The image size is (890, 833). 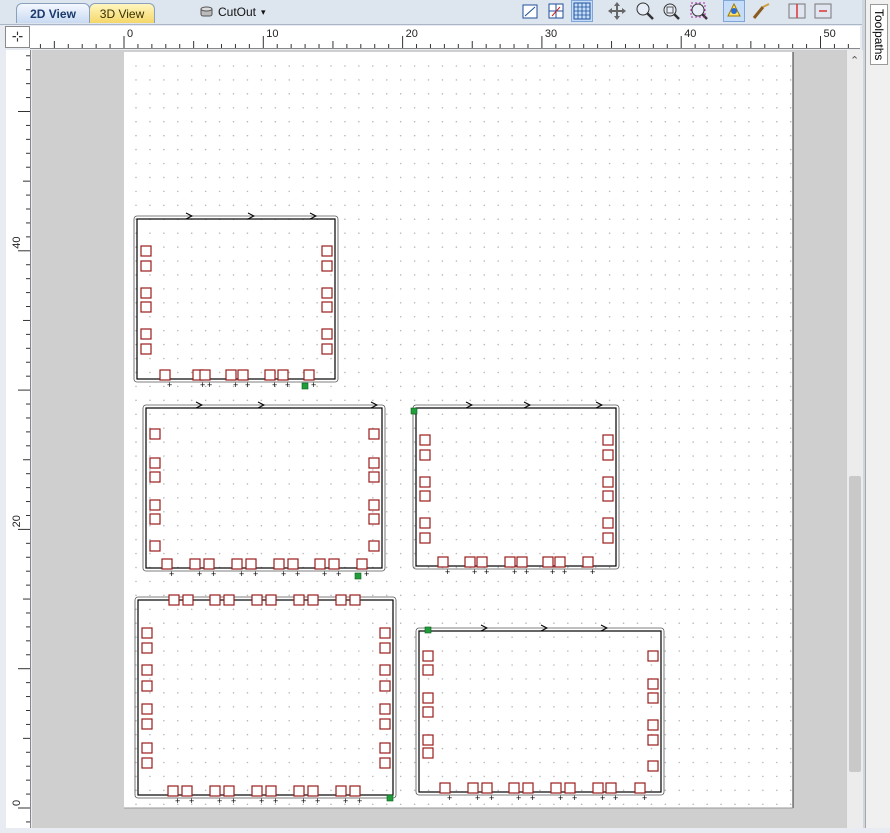 I want to click on toolpaths-tab: Toolpaths, so click(x=879, y=35).